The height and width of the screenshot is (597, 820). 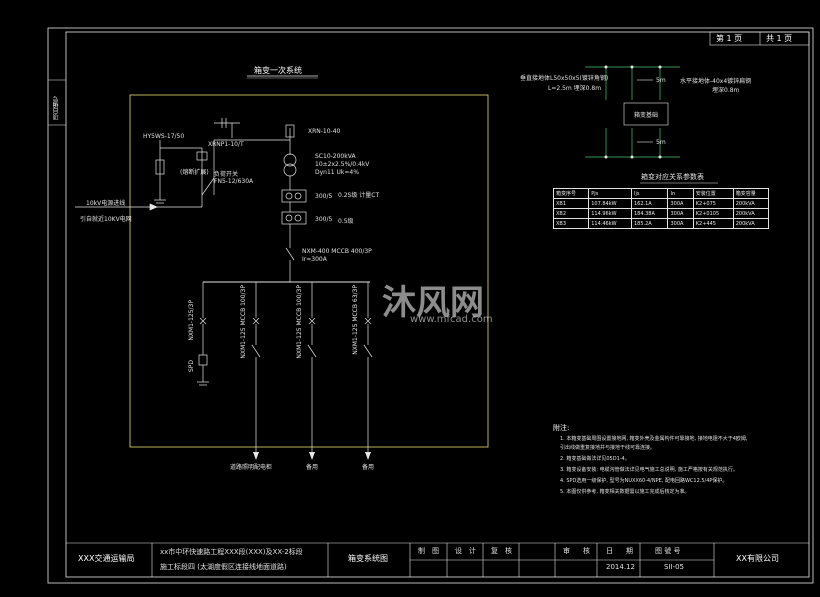 I want to click on ct1-label: 0.2S级 计量CT, so click(x=359, y=195).